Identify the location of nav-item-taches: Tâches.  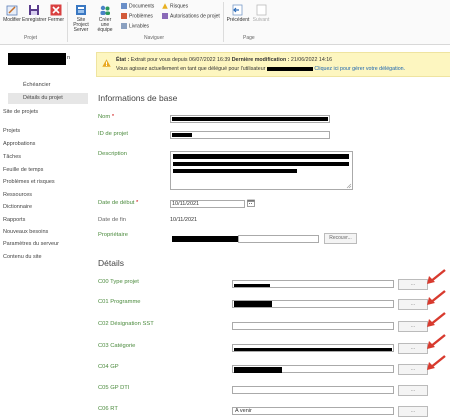
(12, 157).